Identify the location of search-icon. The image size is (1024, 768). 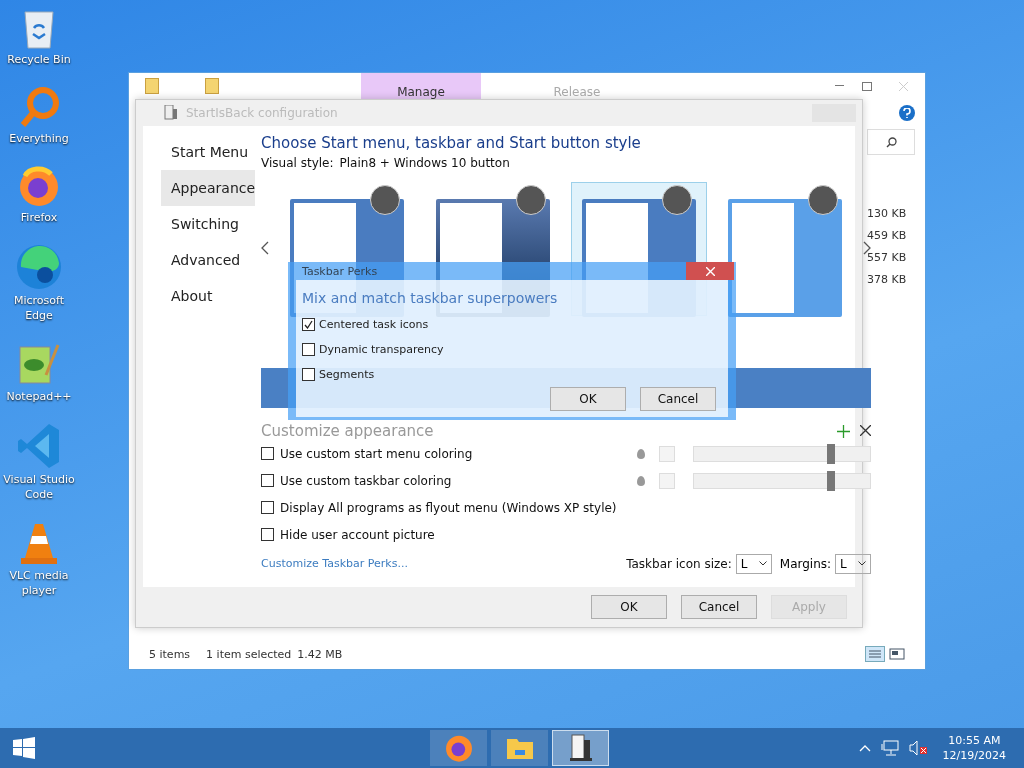
(891, 142).